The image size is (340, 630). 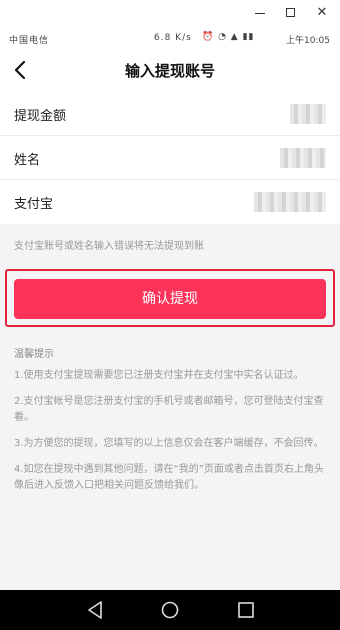 I want to click on system-recents-button, so click(x=246, y=610).